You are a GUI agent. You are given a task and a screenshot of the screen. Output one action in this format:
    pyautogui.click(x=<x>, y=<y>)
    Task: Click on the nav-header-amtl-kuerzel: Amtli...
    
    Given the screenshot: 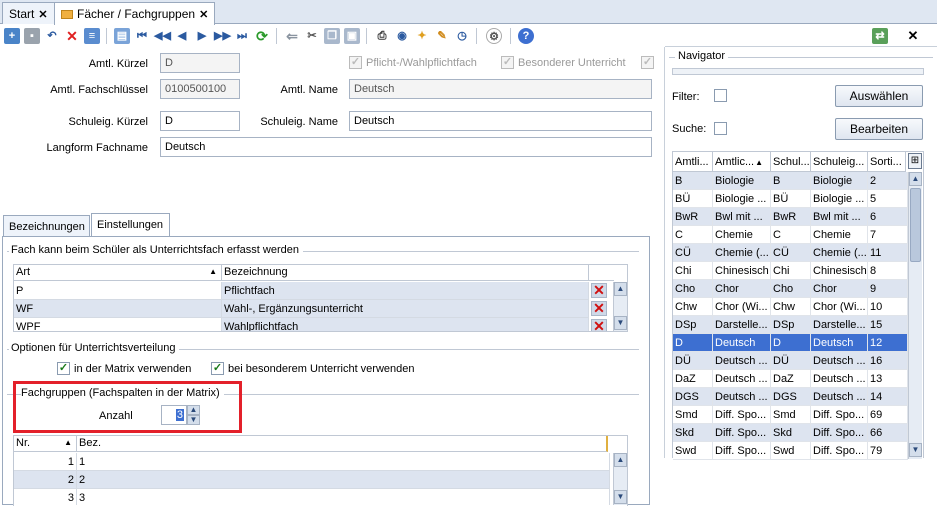 What is the action you would take?
    pyautogui.click(x=693, y=162)
    